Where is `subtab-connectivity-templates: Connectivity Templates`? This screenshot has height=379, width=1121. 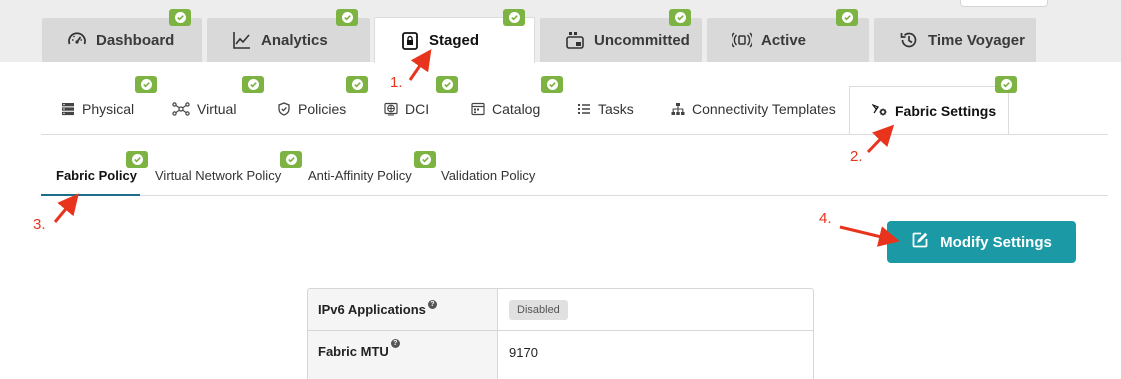
subtab-connectivity-templates: Connectivity Templates is located at coordinates (753, 109).